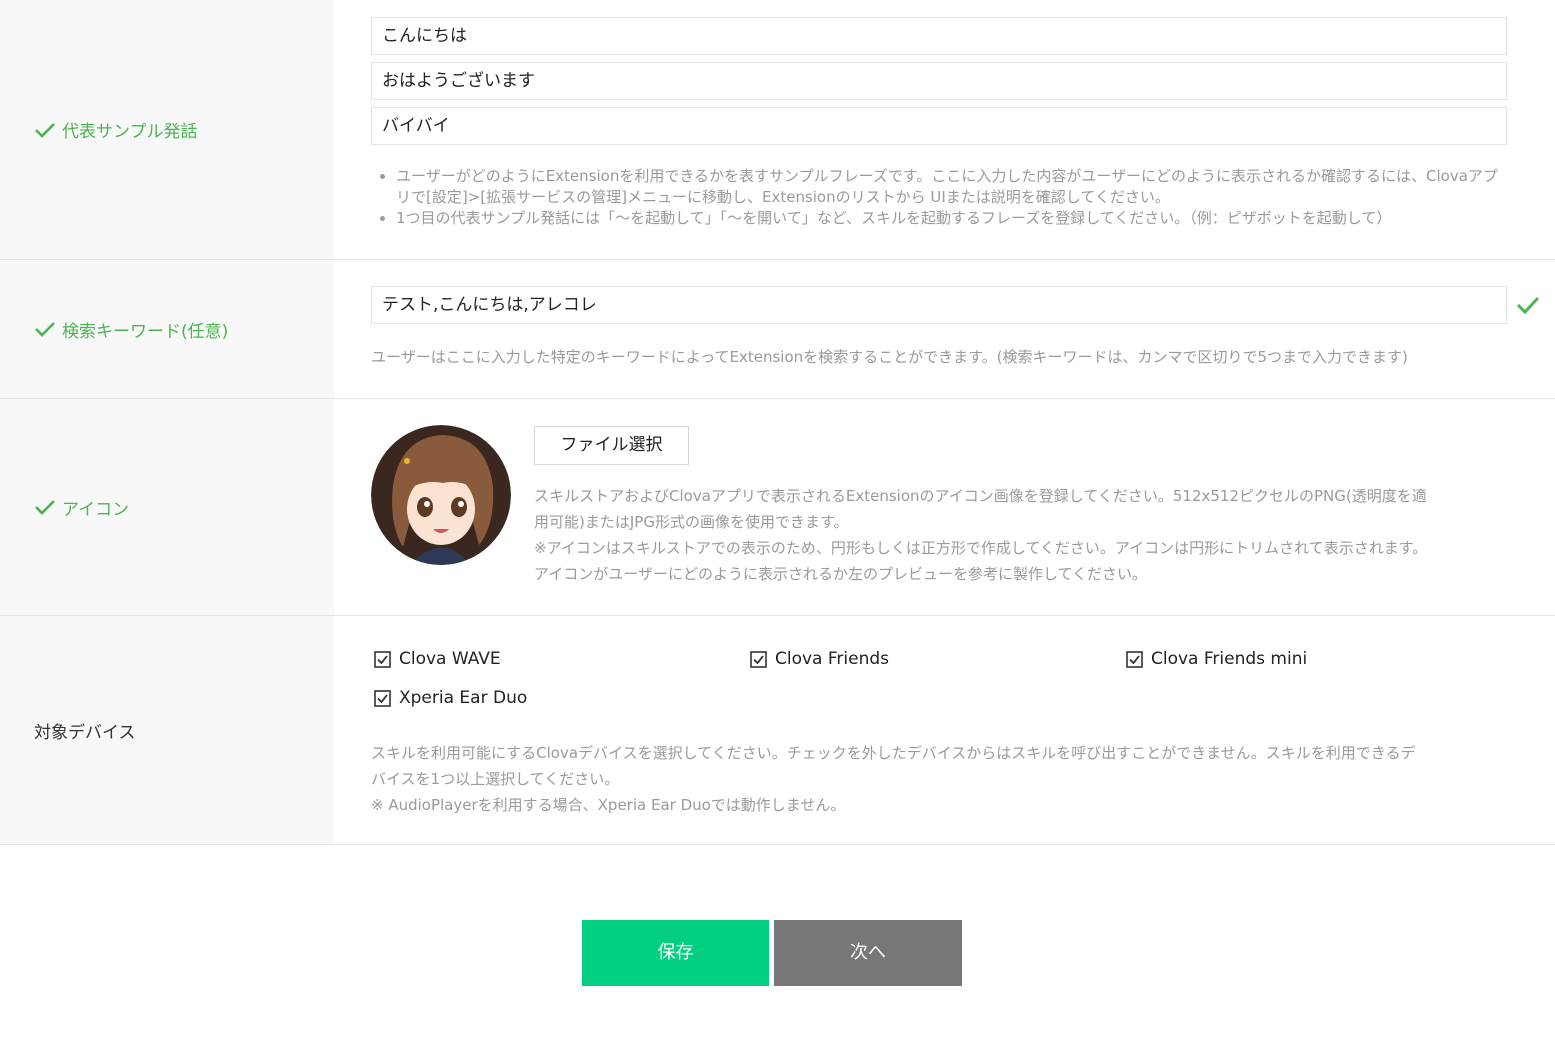  I want to click on next-button: 次へ, so click(868, 953).